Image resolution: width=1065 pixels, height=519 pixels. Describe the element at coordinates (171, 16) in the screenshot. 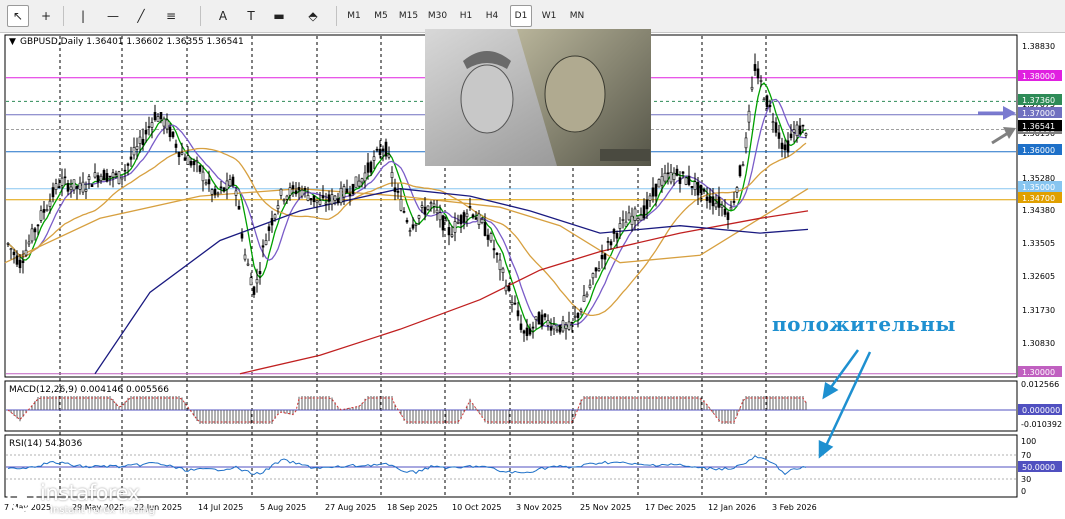

I see `fibonacci-tool: ≡` at that location.